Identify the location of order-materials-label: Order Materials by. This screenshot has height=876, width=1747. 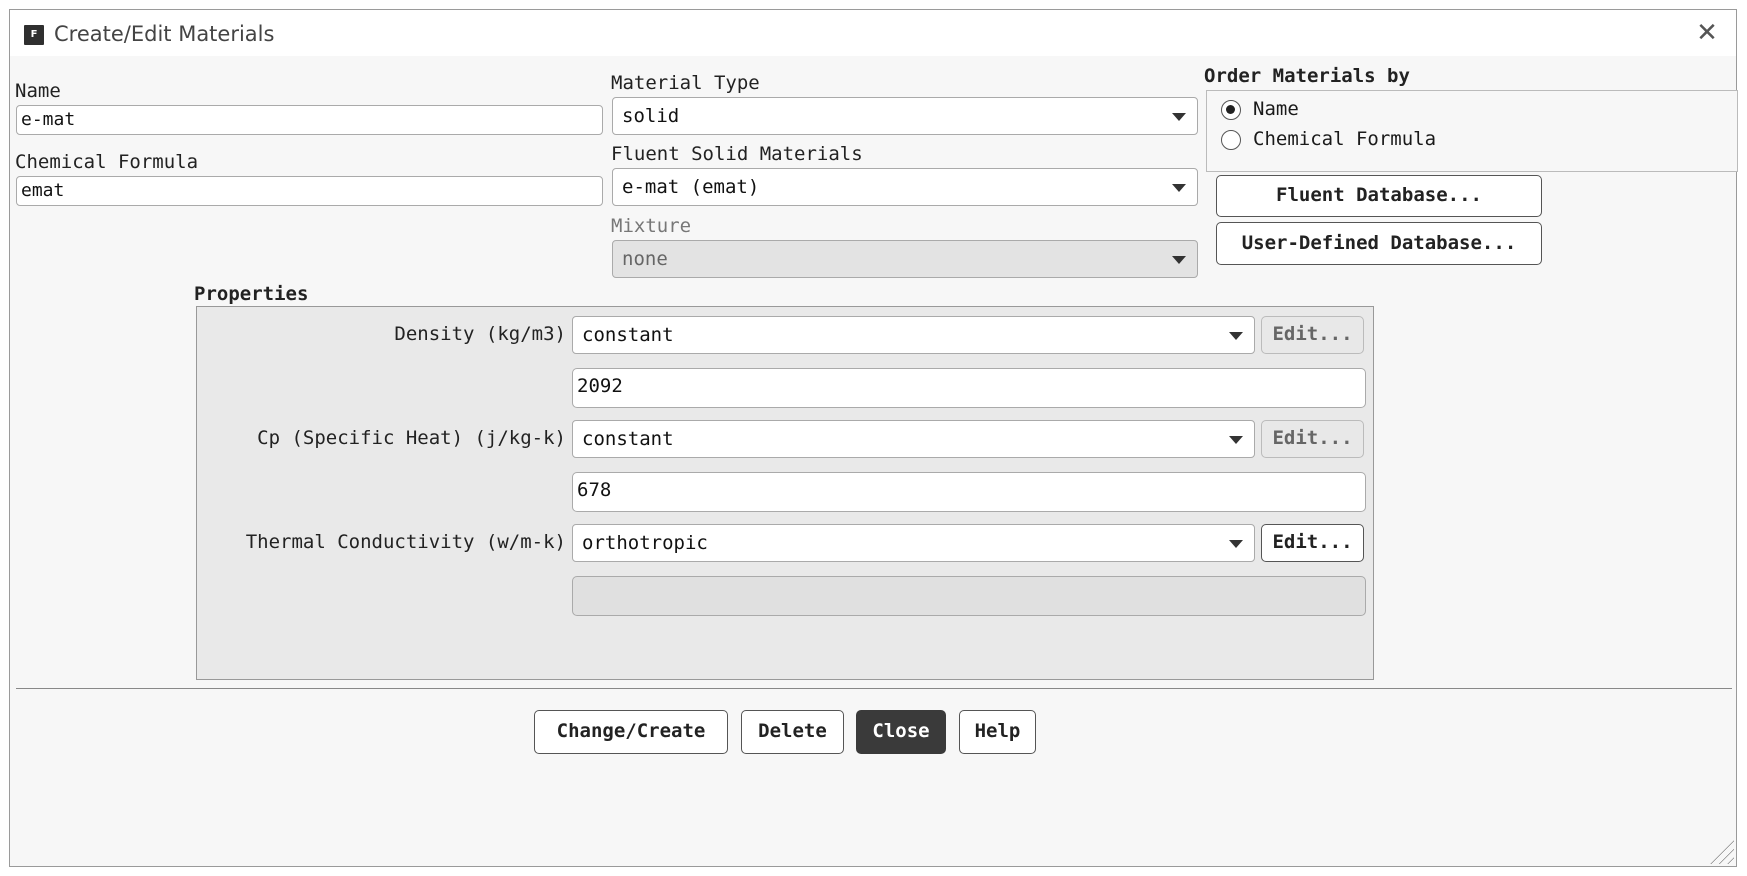
(1307, 76).